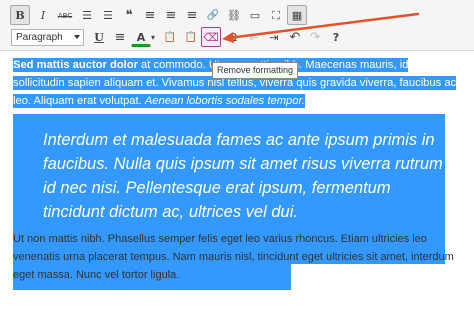  I want to click on numbered-list-icon: ☰, so click(108, 15).